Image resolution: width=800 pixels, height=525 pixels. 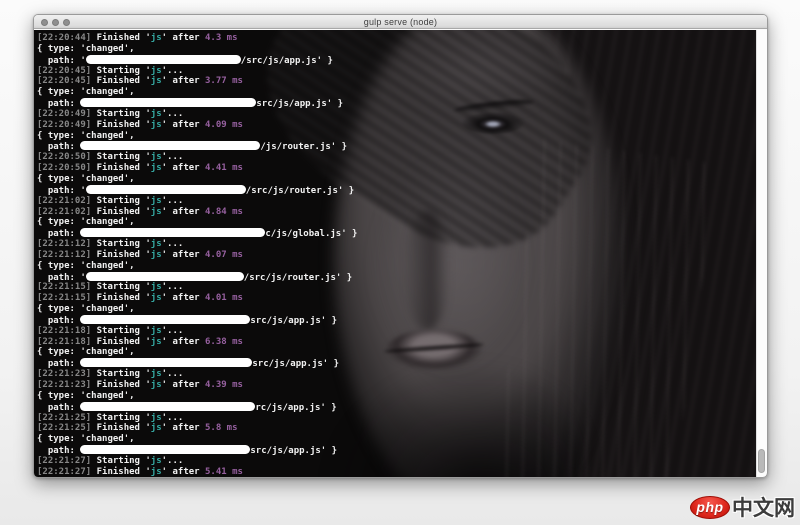 I want to click on terminal-text-segment: 4.39 ms, so click(x=224, y=385).